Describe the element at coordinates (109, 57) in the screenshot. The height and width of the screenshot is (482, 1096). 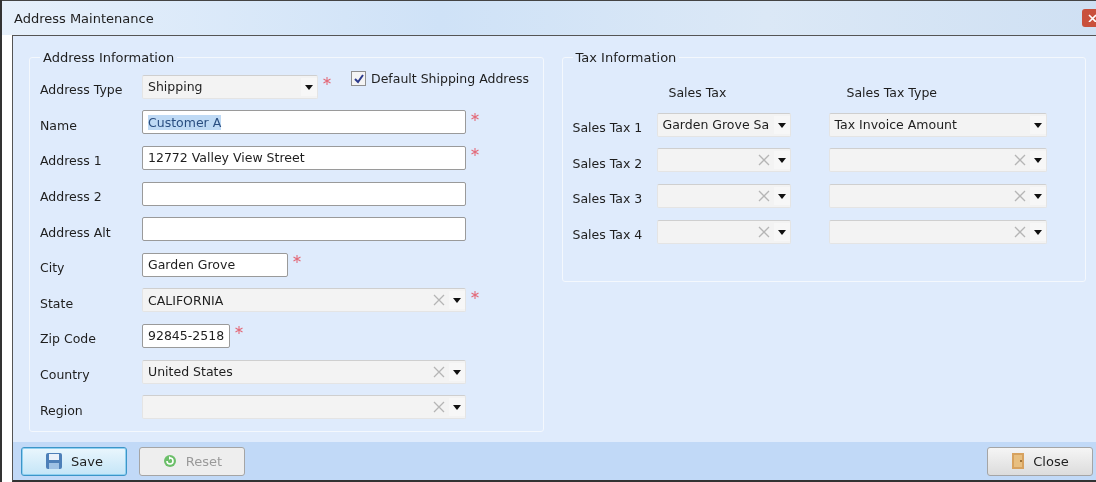
I see `group-title: Address Information` at that location.